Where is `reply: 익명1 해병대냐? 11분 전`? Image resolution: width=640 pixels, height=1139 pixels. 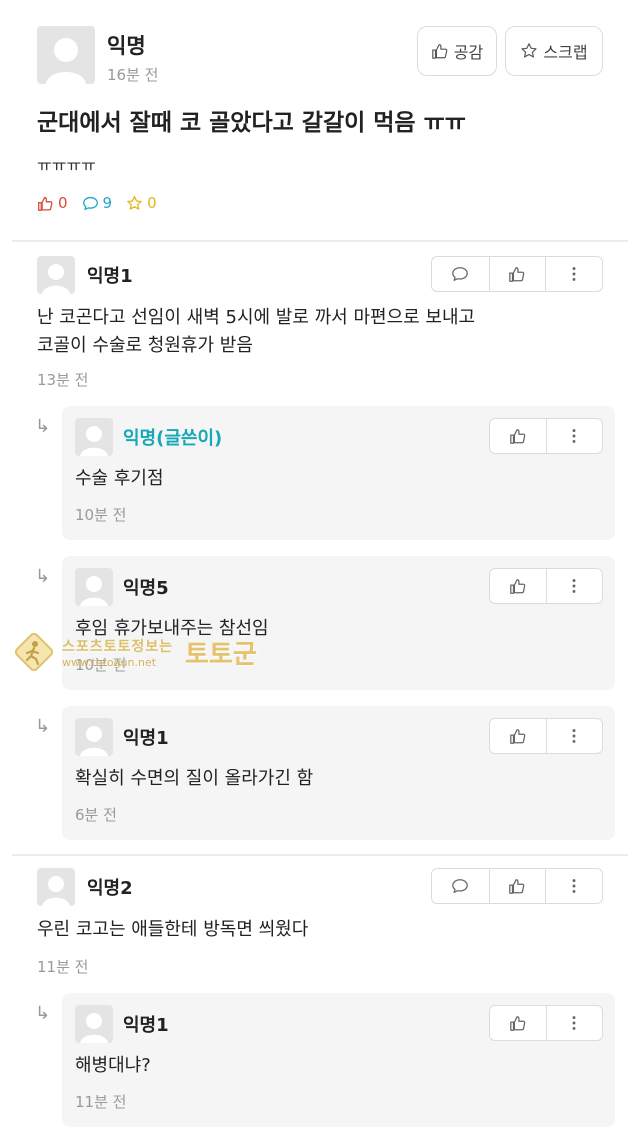 reply: 익명1 해병대냐? 11분 전 is located at coordinates (338, 1060).